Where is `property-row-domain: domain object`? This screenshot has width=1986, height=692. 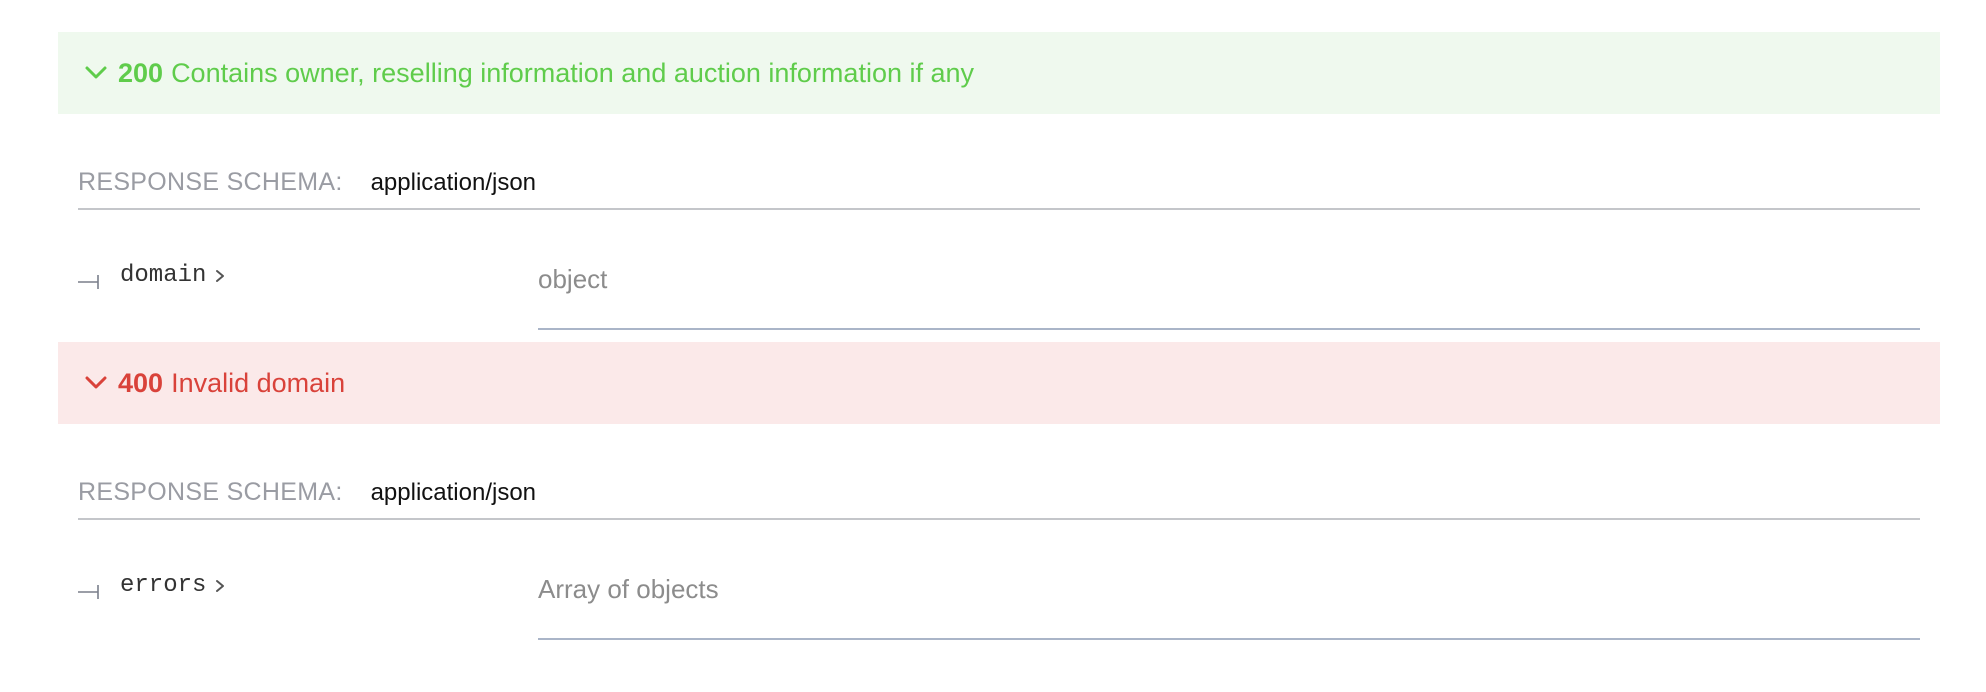
property-row-domain: domain object is located at coordinates (999, 296).